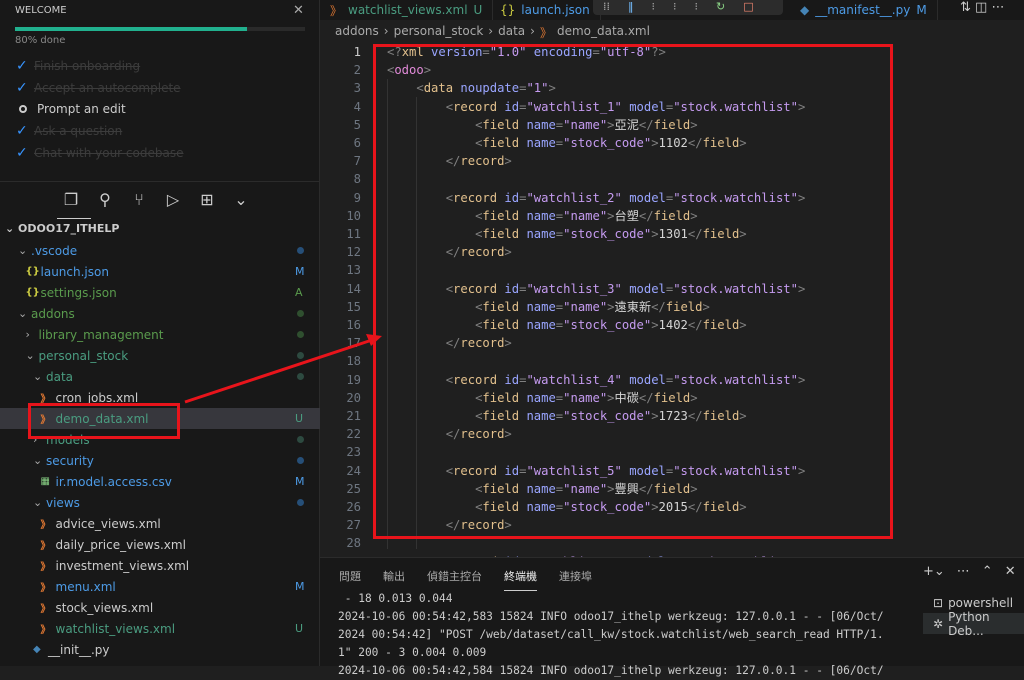  I want to click on annotation-arrow, so click(283, 369).